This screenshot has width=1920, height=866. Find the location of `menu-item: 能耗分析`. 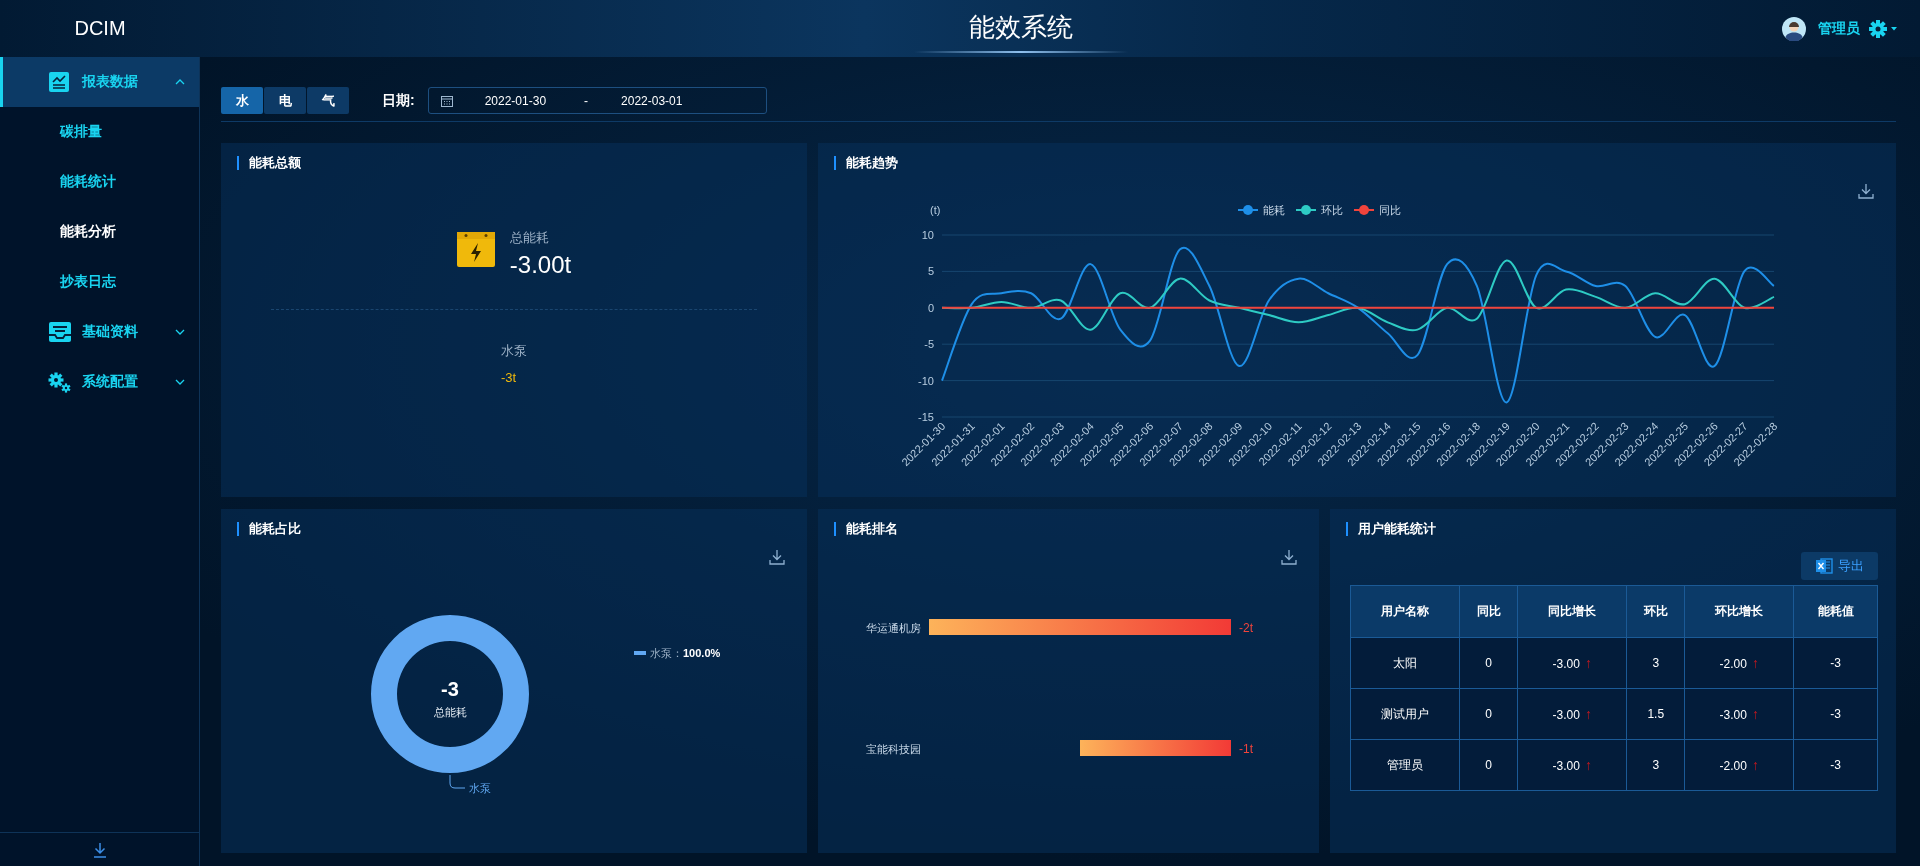

menu-item: 能耗分析 is located at coordinates (99, 232).